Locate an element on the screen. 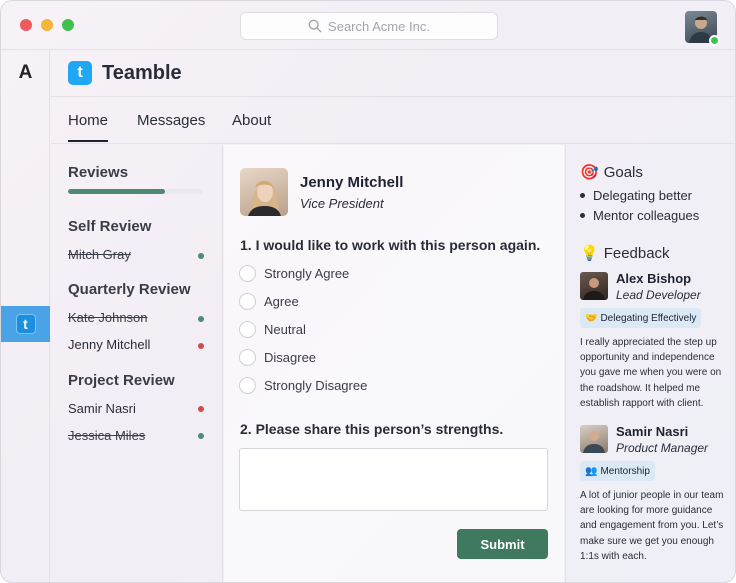 The image size is (736, 583). teamble-app-icon: t is located at coordinates (25, 324).